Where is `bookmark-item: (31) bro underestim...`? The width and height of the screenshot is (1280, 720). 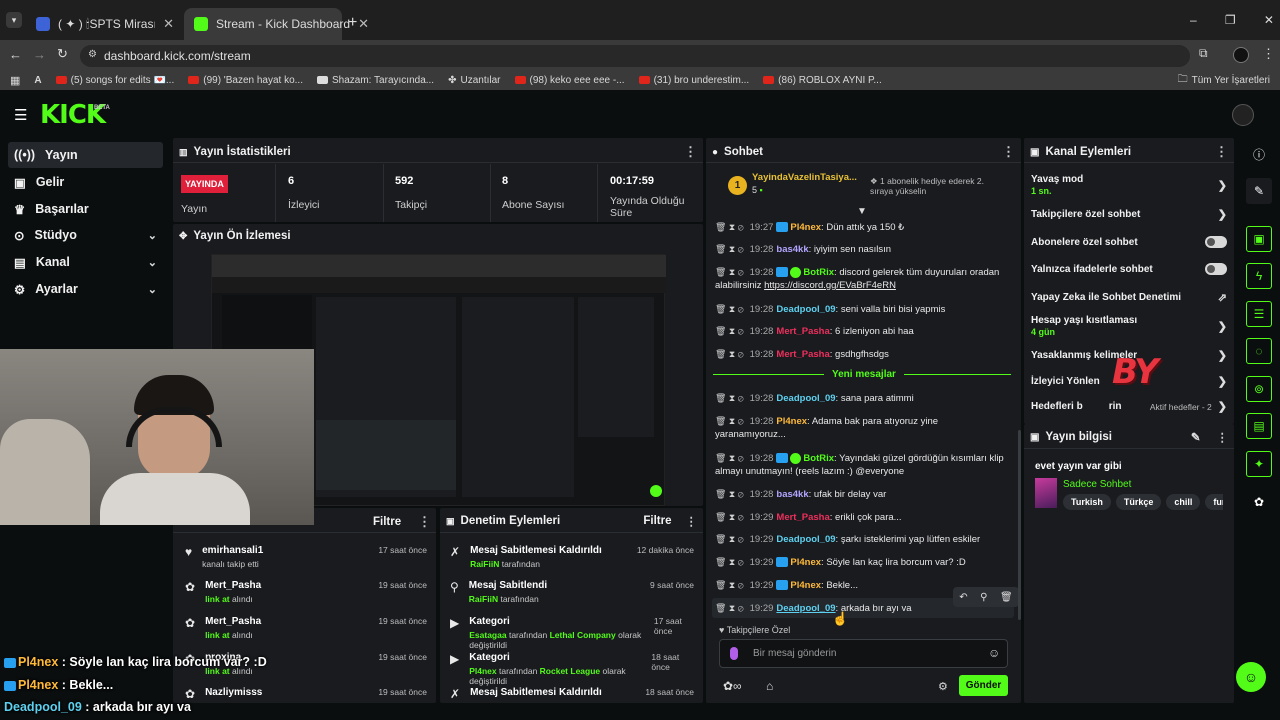
bookmark-item: (31) bro underestim... is located at coordinates (693, 80).